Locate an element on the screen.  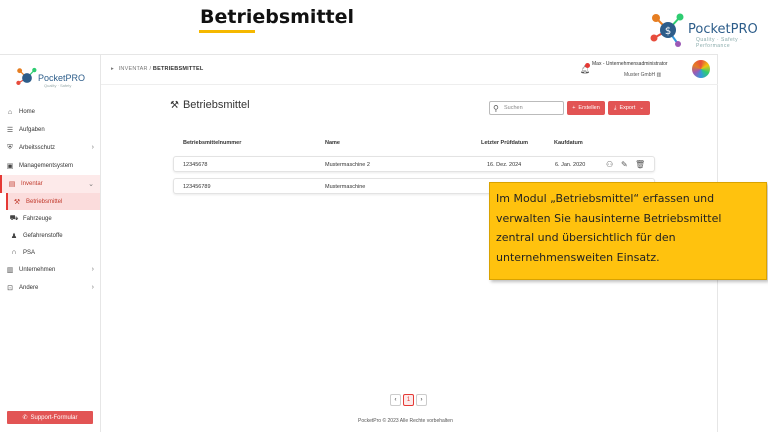
search-input: ⚲ Suchen is located at coordinates (526, 108).